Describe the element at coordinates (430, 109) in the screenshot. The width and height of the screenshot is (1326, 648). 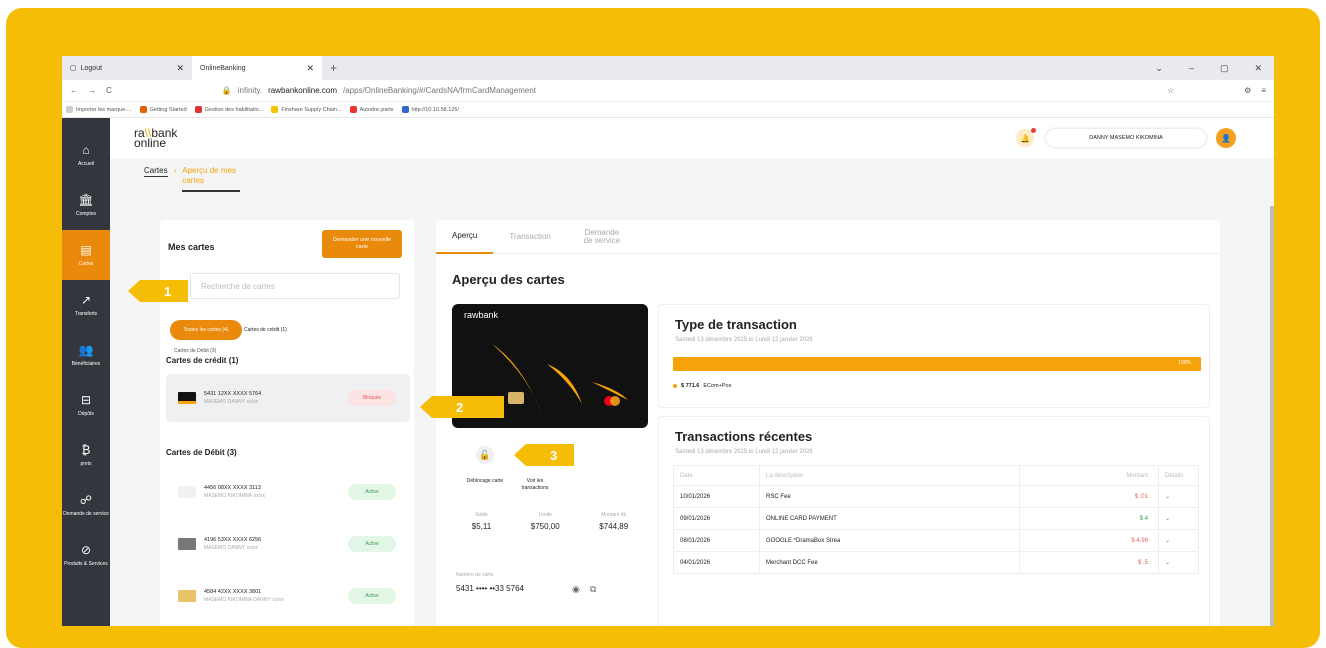
I see `bookmark-item: http://10.10.58.126/` at that location.